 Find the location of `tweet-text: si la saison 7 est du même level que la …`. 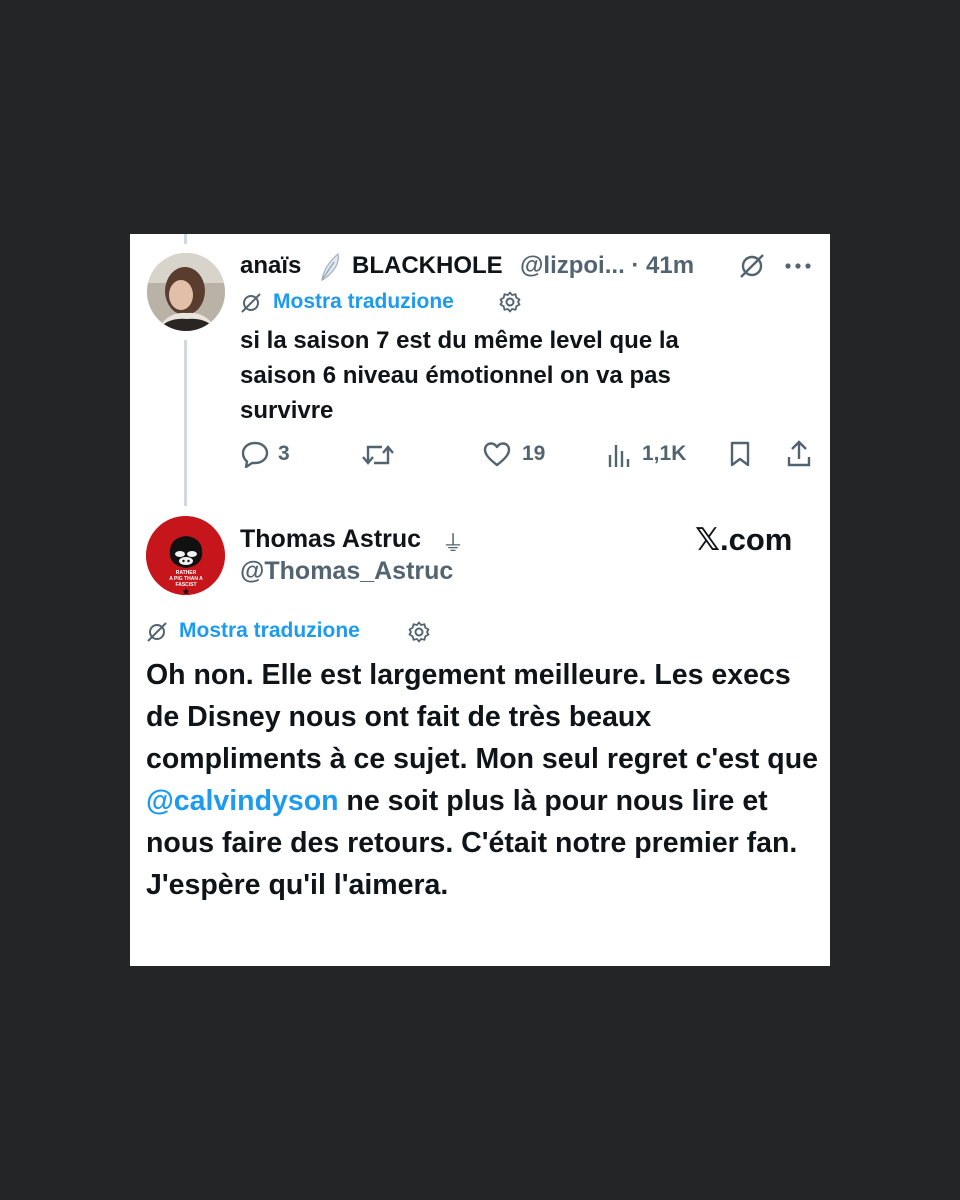

tweet-text: si la saison 7 est du même level que la … is located at coordinates (459, 375).